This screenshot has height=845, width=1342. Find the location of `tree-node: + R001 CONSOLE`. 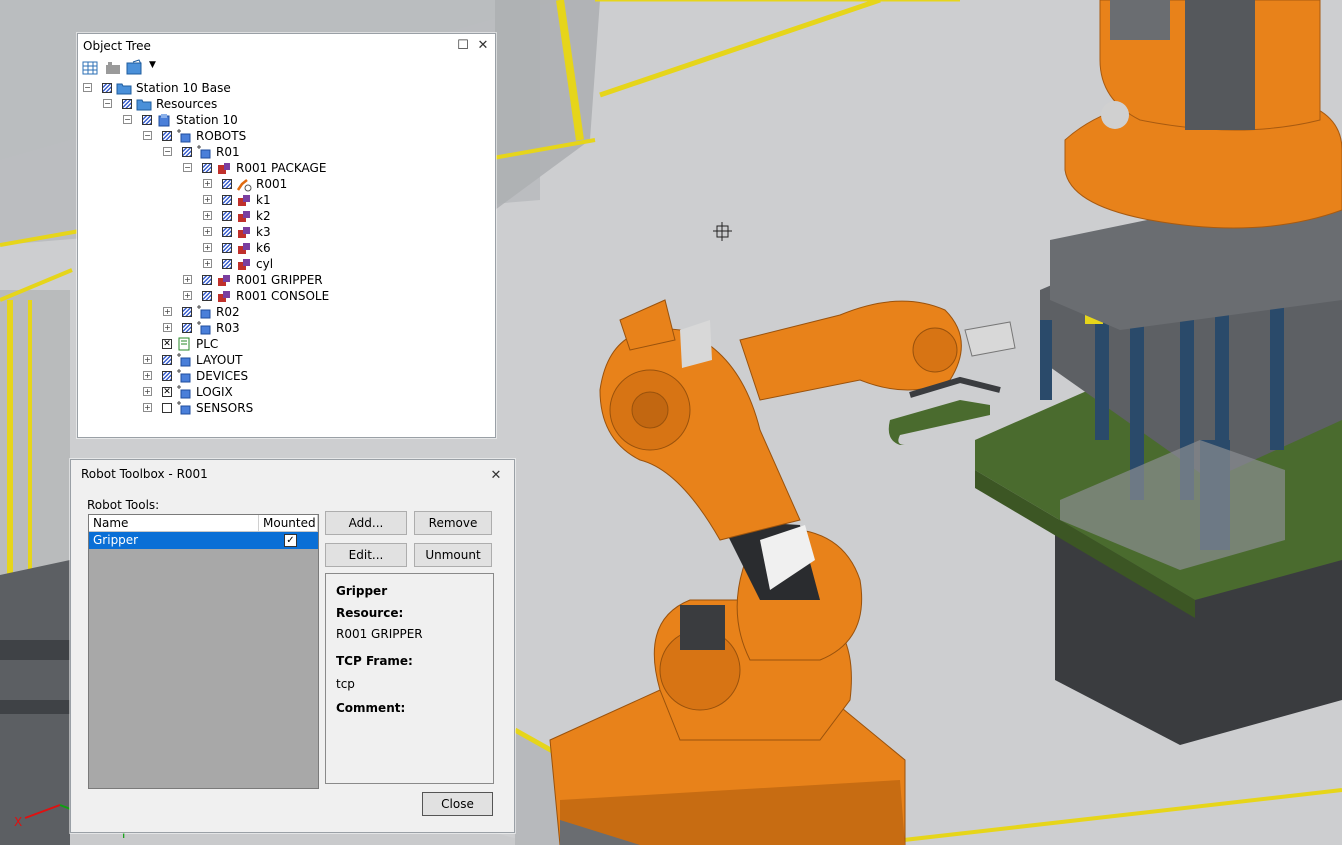

tree-node: + R001 CONSOLE is located at coordinates (283, 296).